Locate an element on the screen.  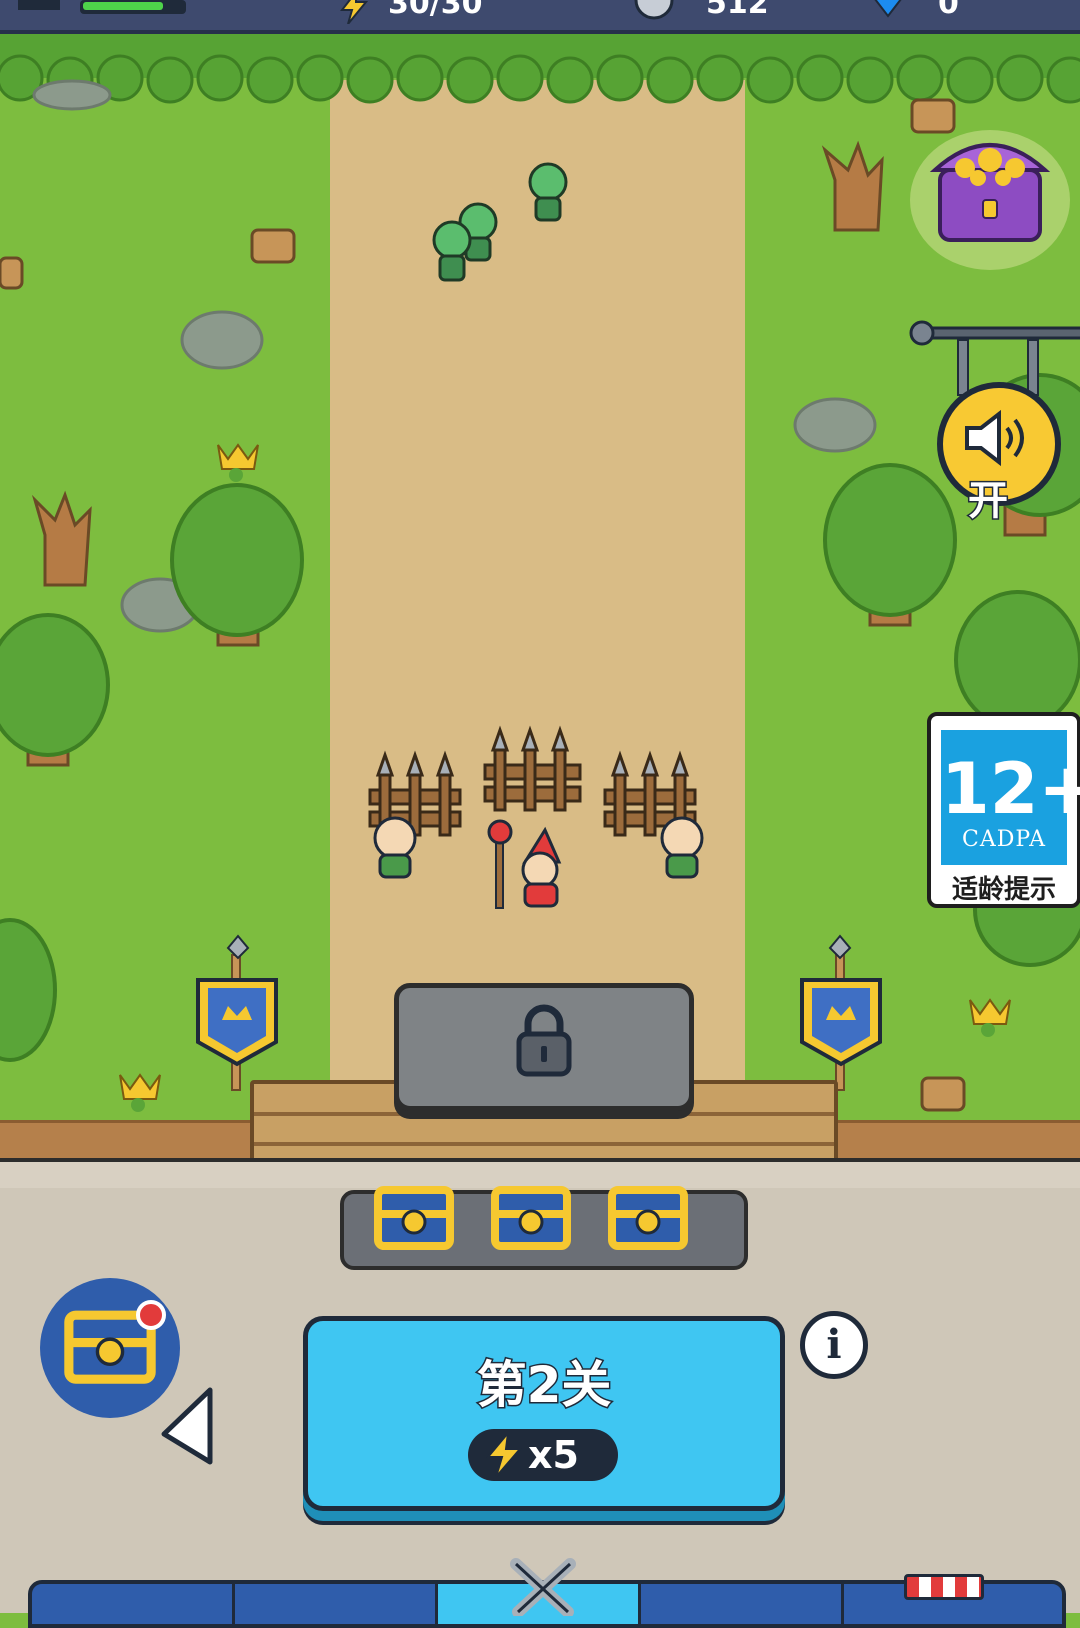
top-resource-bar: 30/30 512 0 is located at coordinates (540, 17).